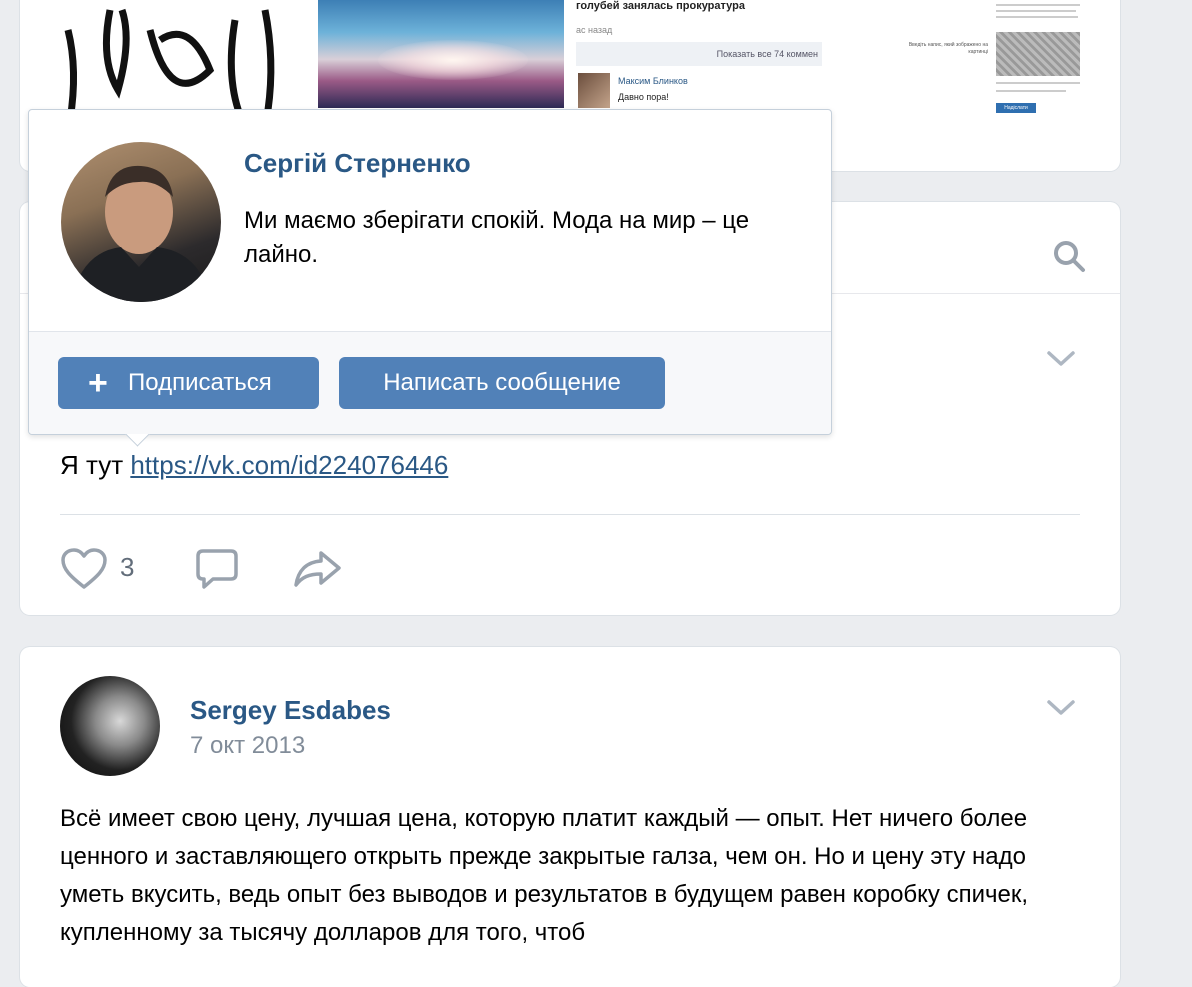 The image size is (1192, 987). What do you see at coordinates (1069, 256) in the screenshot?
I see `search-icon` at bounding box center [1069, 256].